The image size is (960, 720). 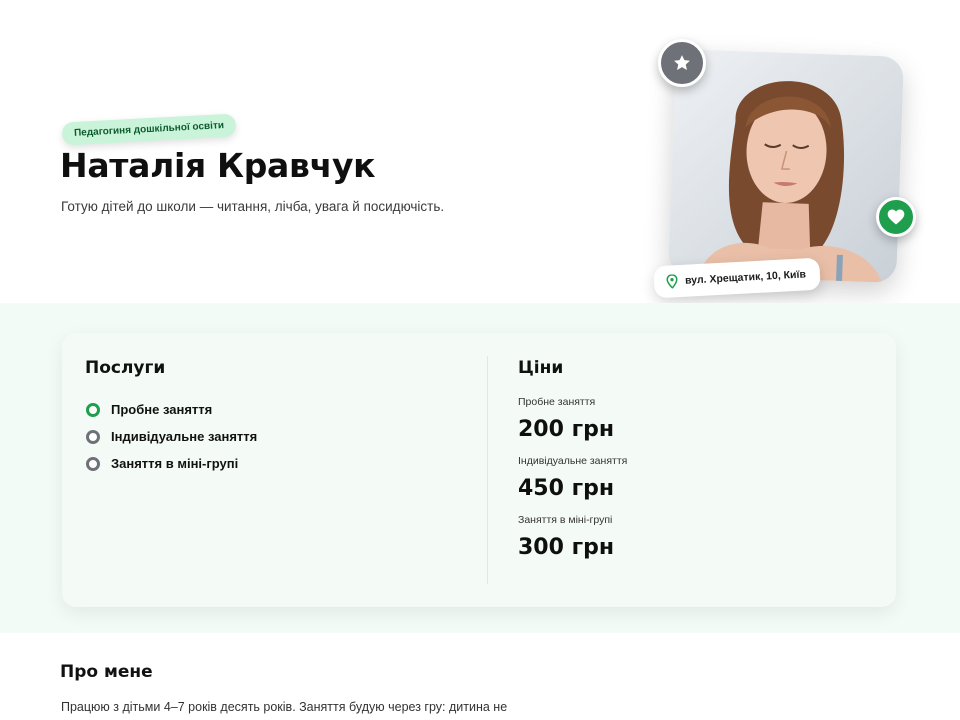 What do you see at coordinates (541, 368) in the screenshot?
I see `prices-title: Ціни` at bounding box center [541, 368].